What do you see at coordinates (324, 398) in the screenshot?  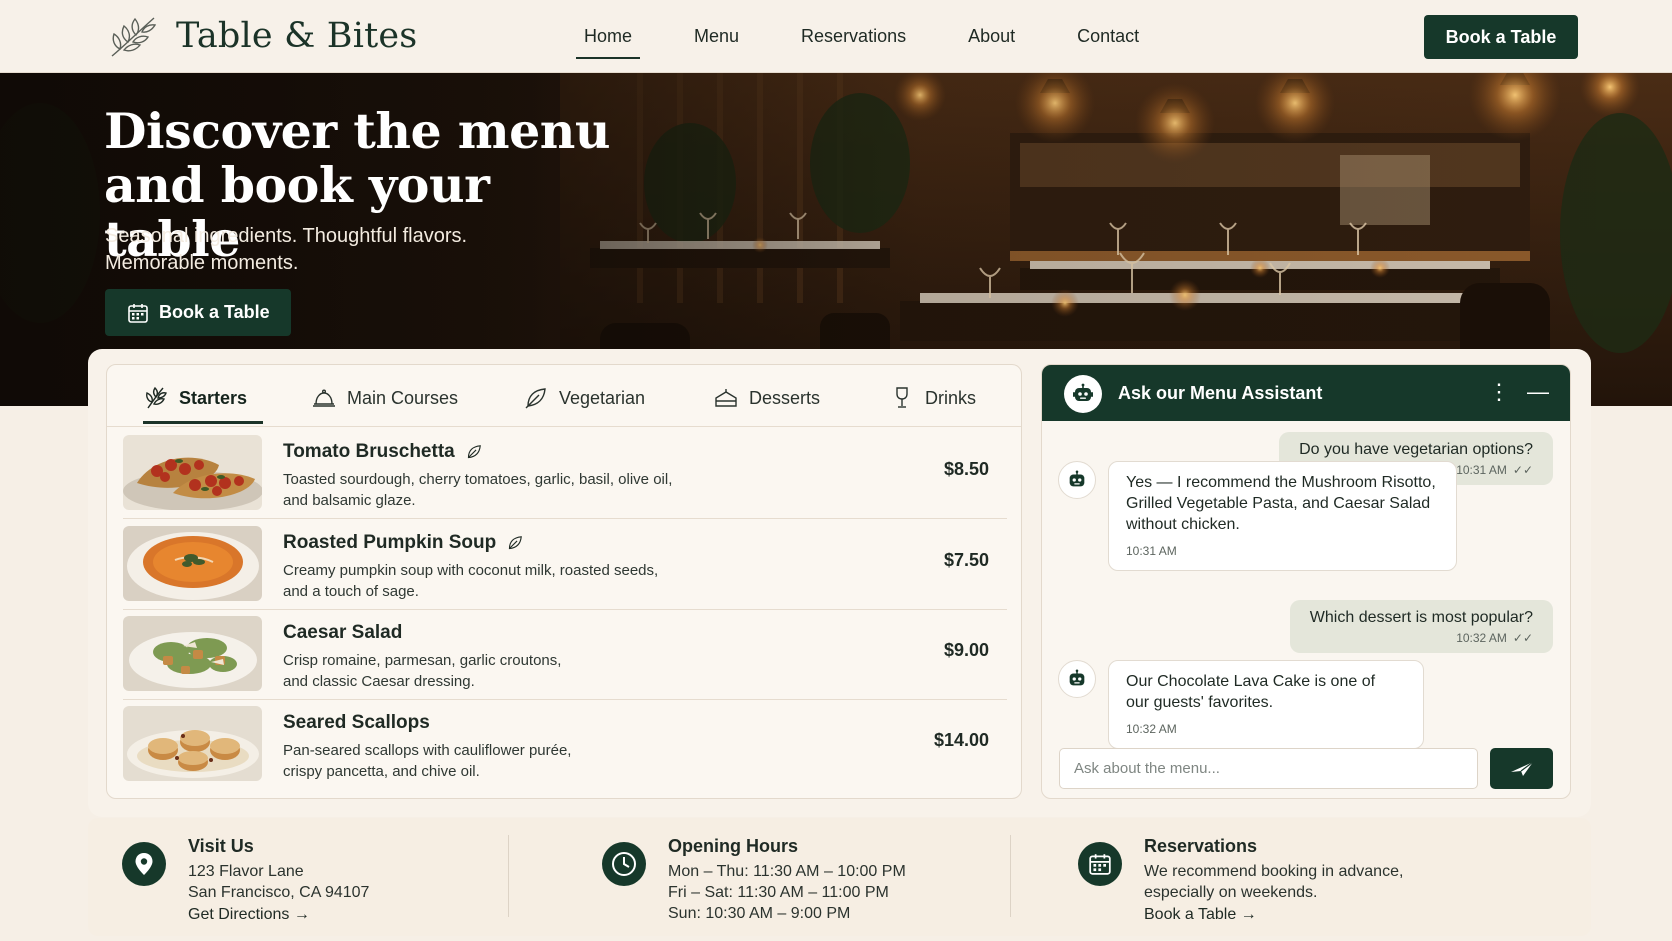 I see `cloche-icon` at bounding box center [324, 398].